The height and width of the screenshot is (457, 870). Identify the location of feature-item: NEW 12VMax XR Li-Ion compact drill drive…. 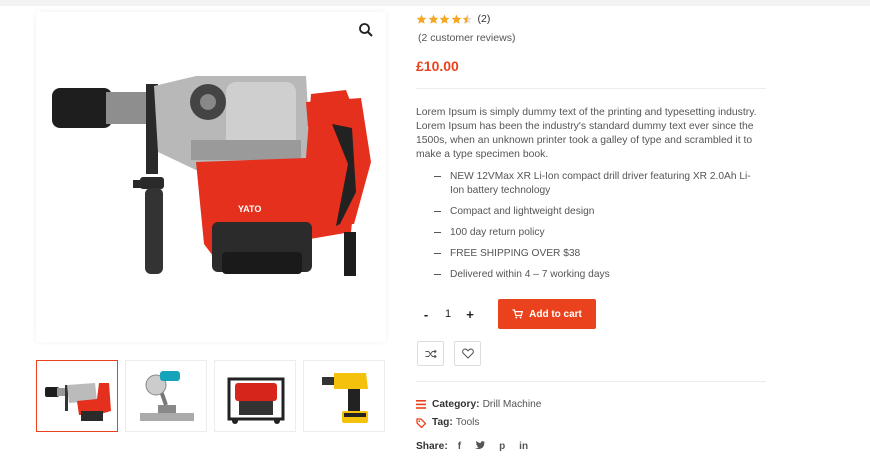
(599, 184).